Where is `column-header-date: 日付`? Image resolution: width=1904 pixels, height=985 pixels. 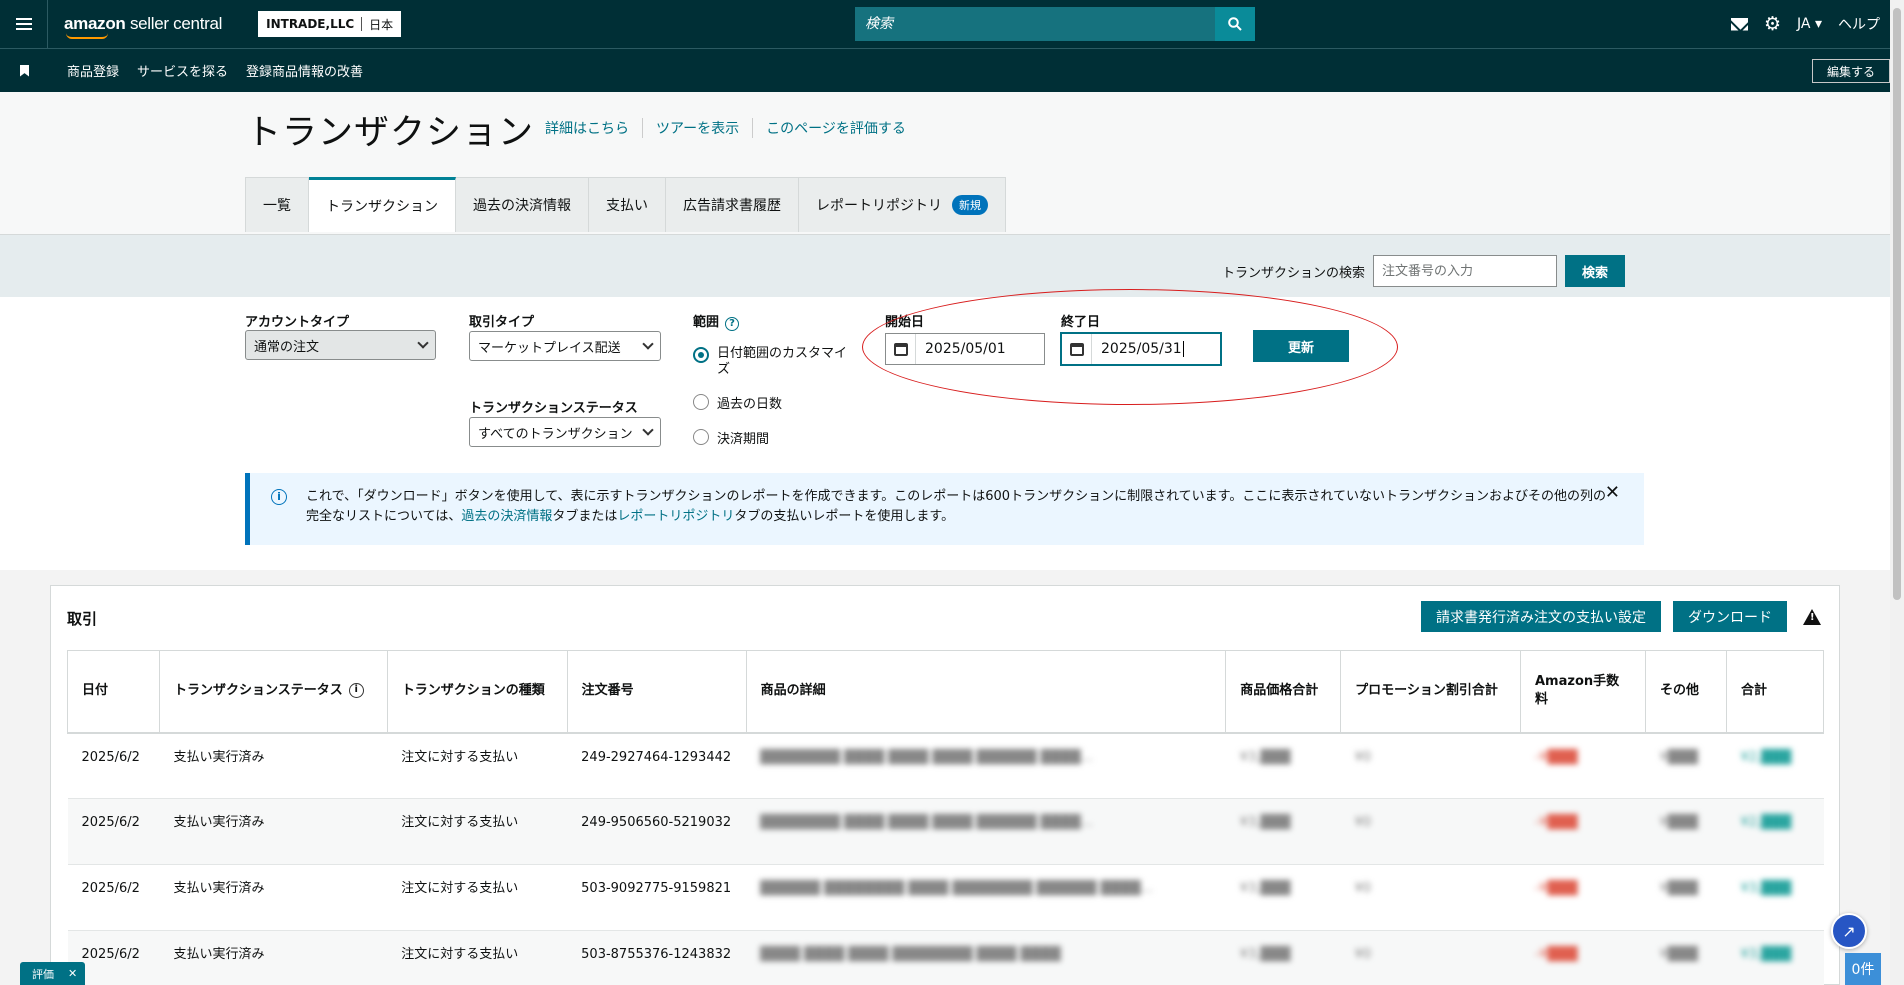 column-header-date: 日付 is located at coordinates (113, 692).